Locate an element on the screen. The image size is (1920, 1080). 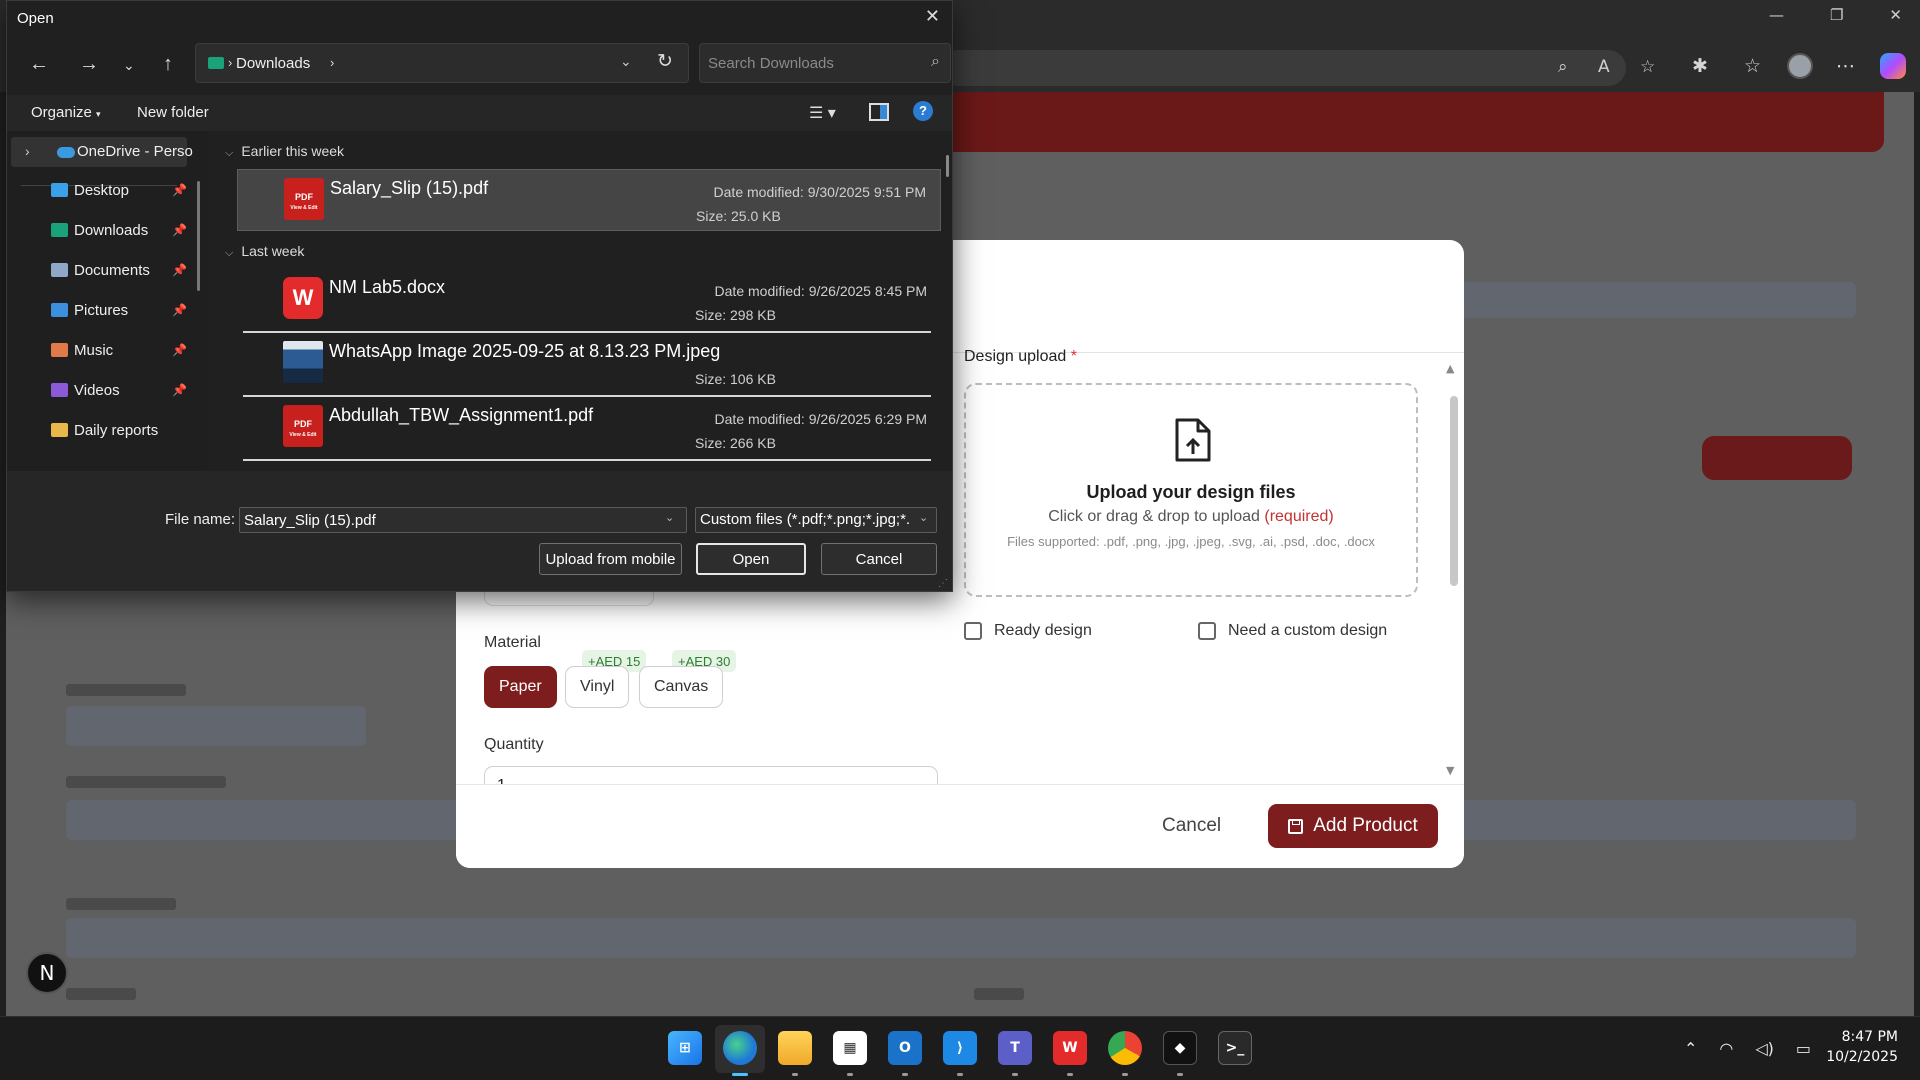
address-bar is located at coordinates (1283, 68).